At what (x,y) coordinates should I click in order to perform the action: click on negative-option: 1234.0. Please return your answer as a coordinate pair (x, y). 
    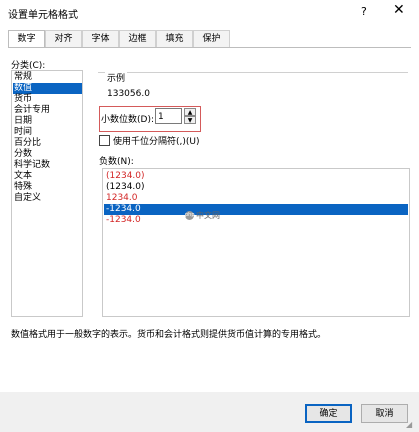
    Looking at the image, I should click on (256, 198).